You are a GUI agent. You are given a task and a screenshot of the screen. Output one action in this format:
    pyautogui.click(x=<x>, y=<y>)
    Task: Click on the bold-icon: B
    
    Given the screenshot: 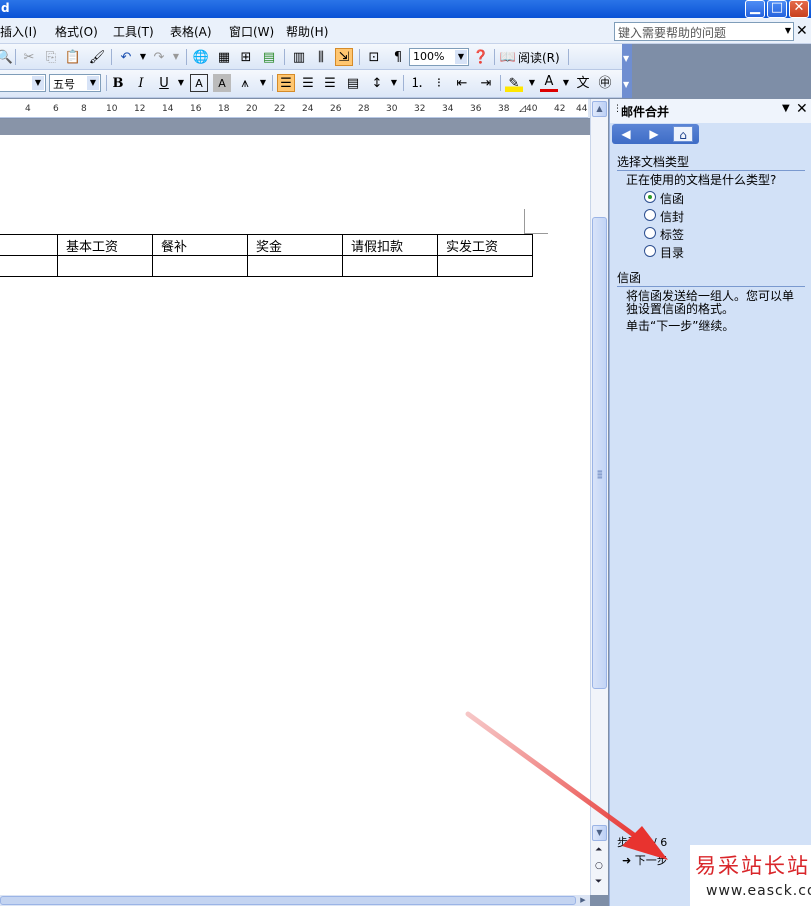 What is the action you would take?
    pyautogui.click(x=118, y=83)
    